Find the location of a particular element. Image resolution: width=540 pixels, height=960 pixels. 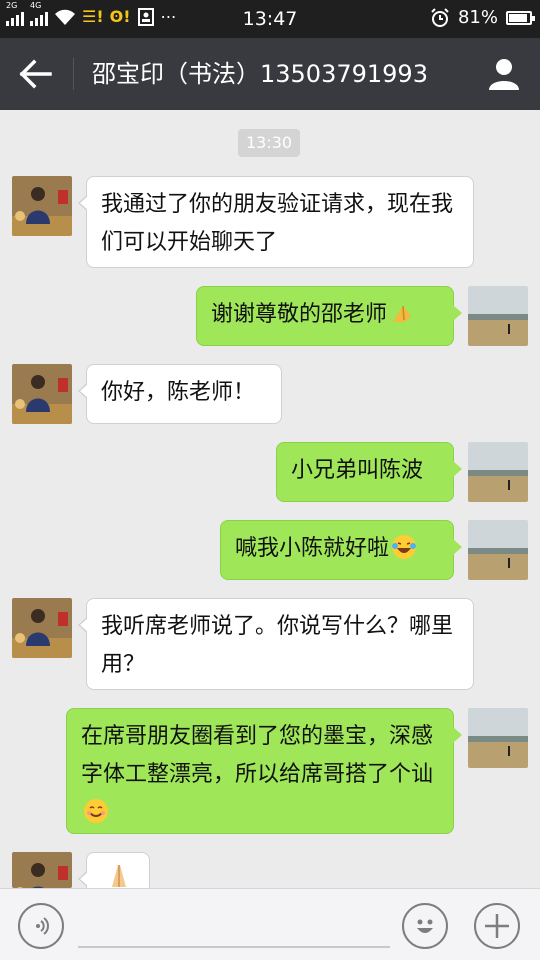

chat-header: 邵宝印（书法）13503791993 is located at coordinates (270, 74).